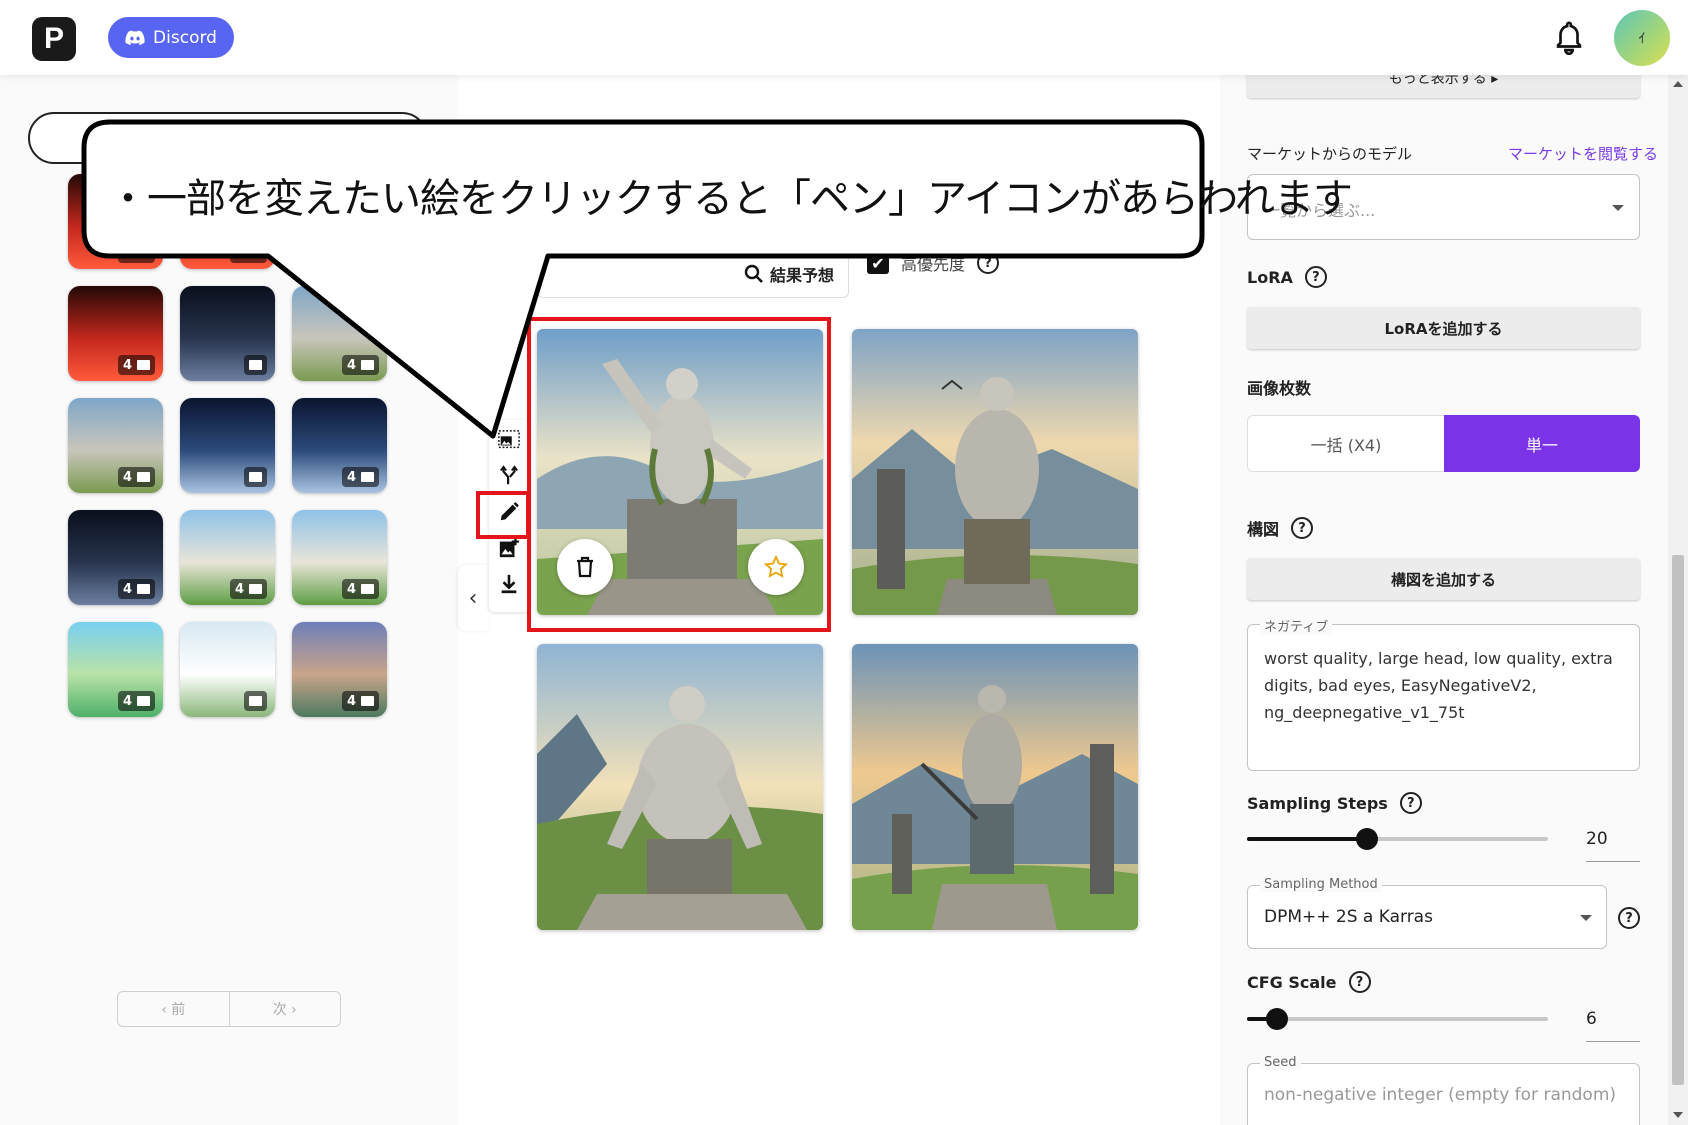 The width and height of the screenshot is (1688, 1125). What do you see at coordinates (1443, 579) in the screenshot?
I see `add-composition-button: 構図を追加する` at bounding box center [1443, 579].